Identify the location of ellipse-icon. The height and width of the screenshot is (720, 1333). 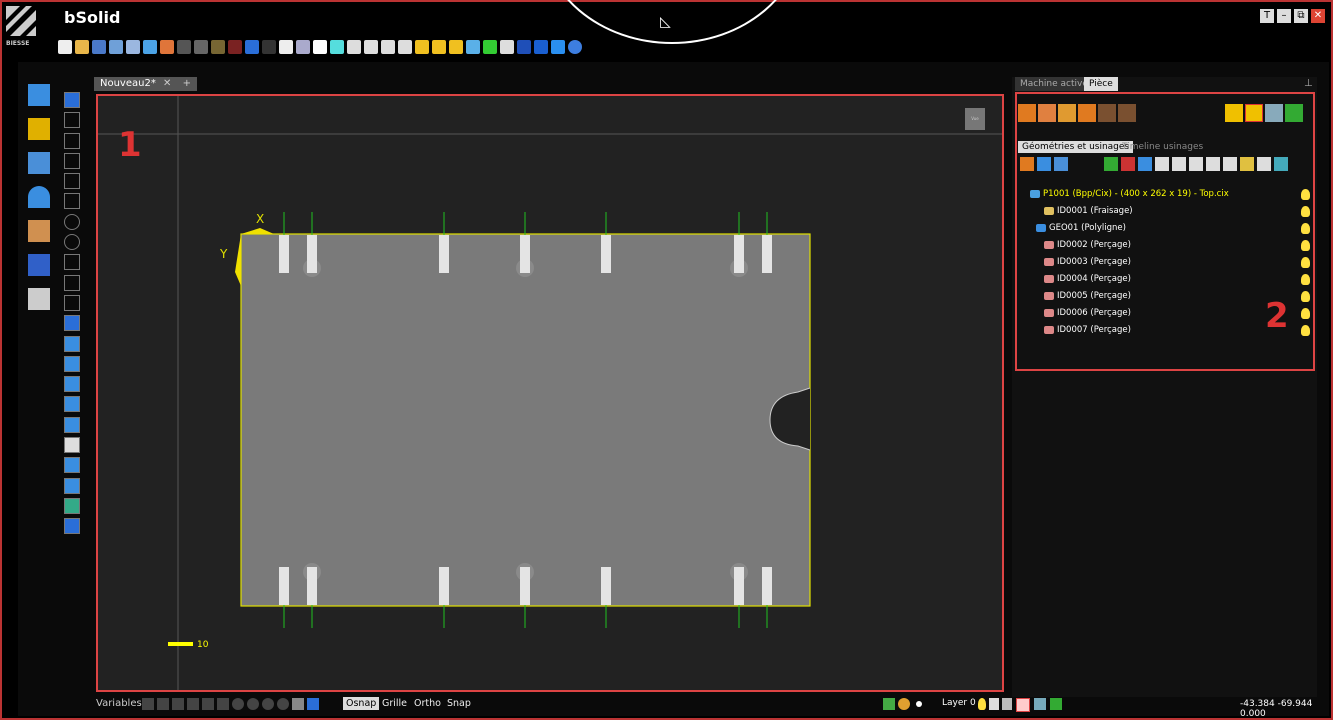
(72, 242).